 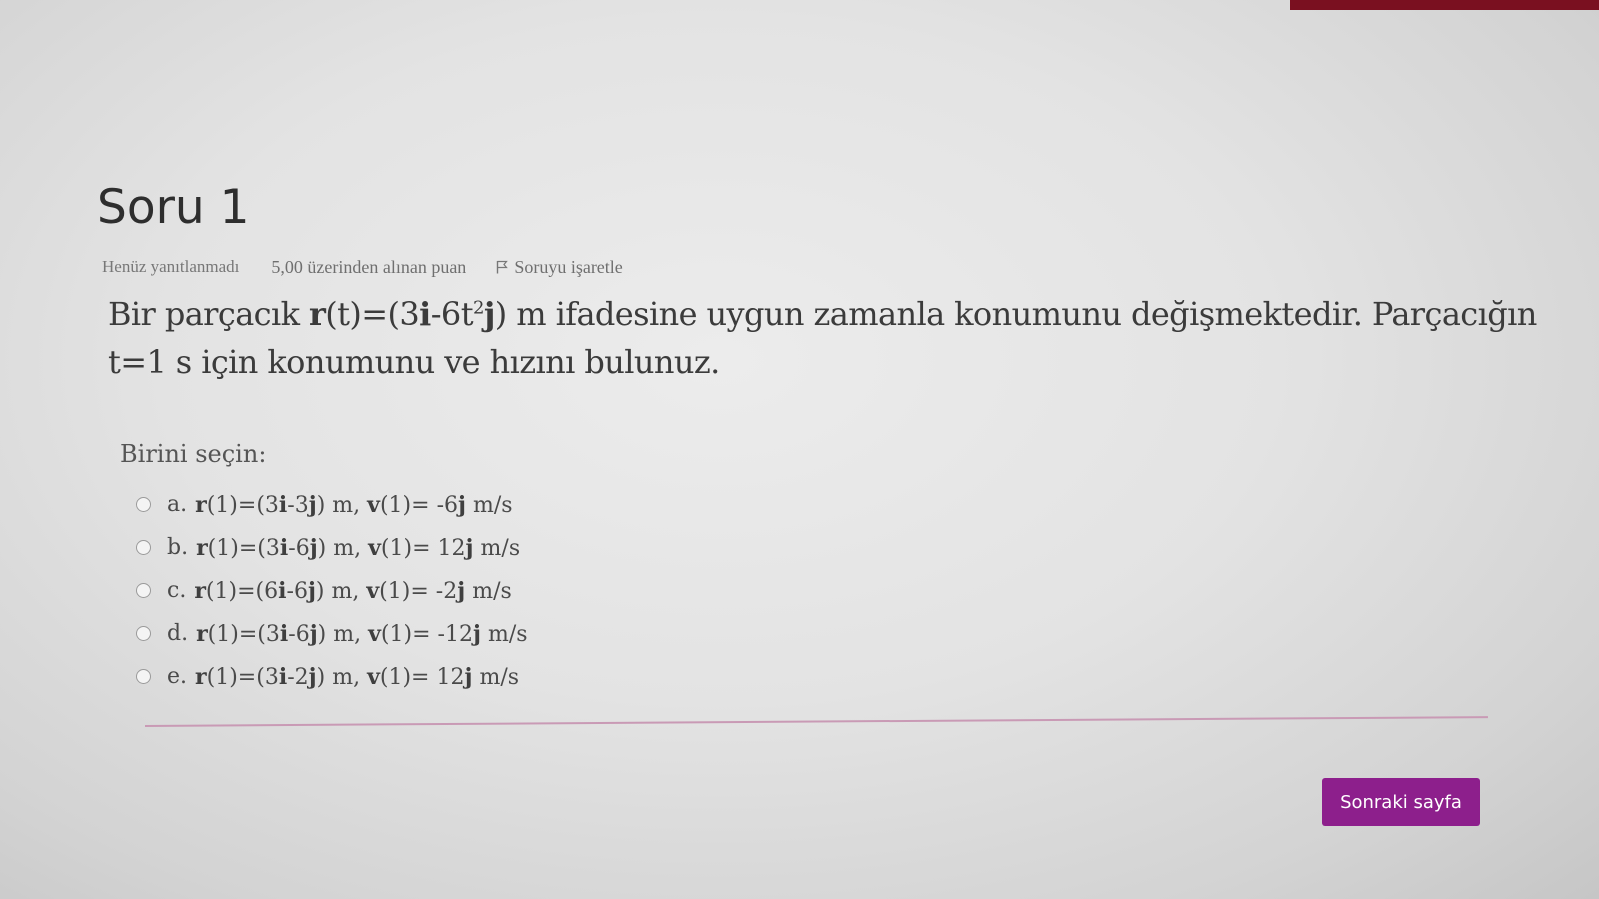 I want to click on question-text-part: Bir parçacık, so click(x=208, y=314).